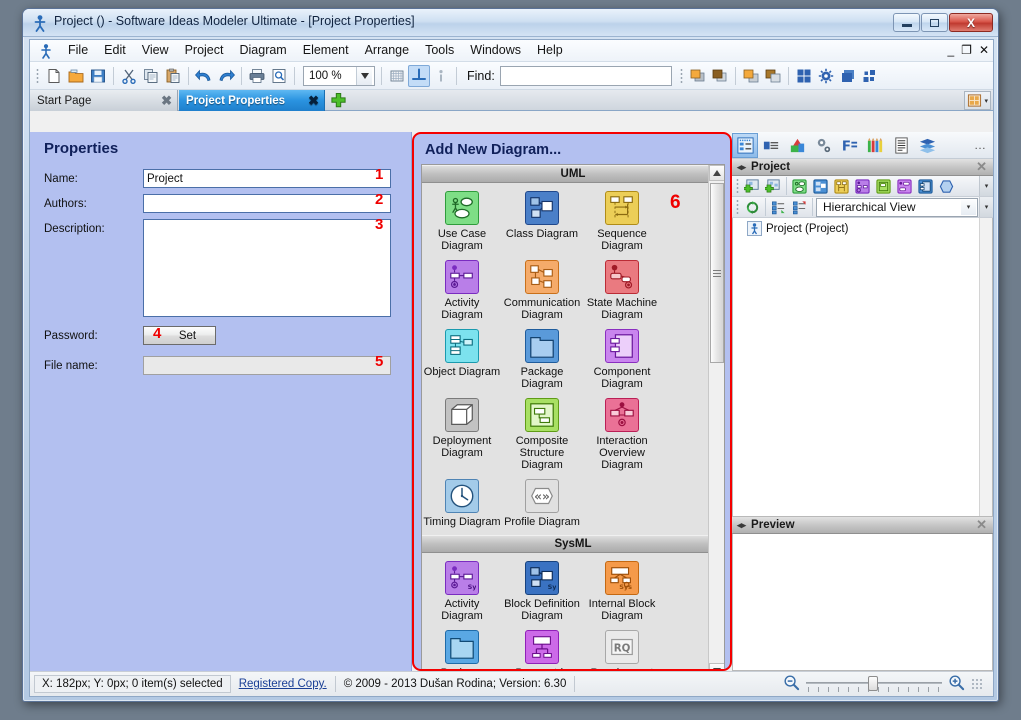  I want to click on snap-to-guide-icon, so click(419, 75).